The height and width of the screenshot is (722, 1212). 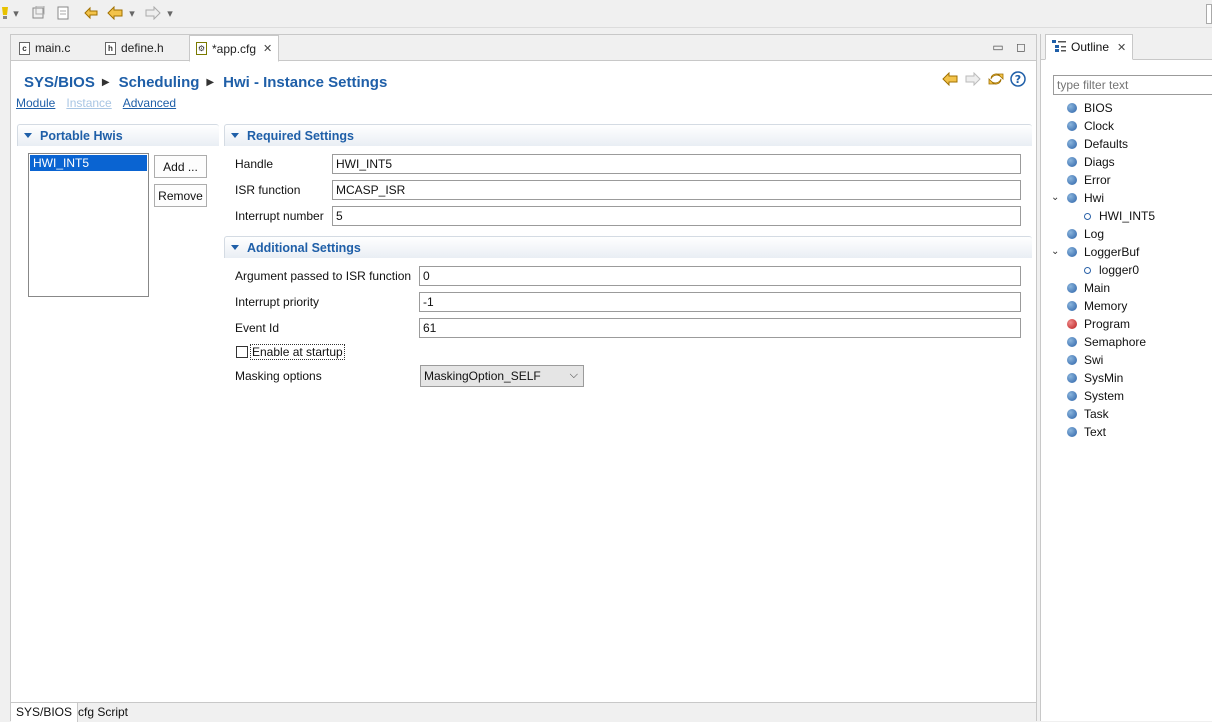 What do you see at coordinates (254, 164) in the screenshot?
I see `handle-label: Handle` at bounding box center [254, 164].